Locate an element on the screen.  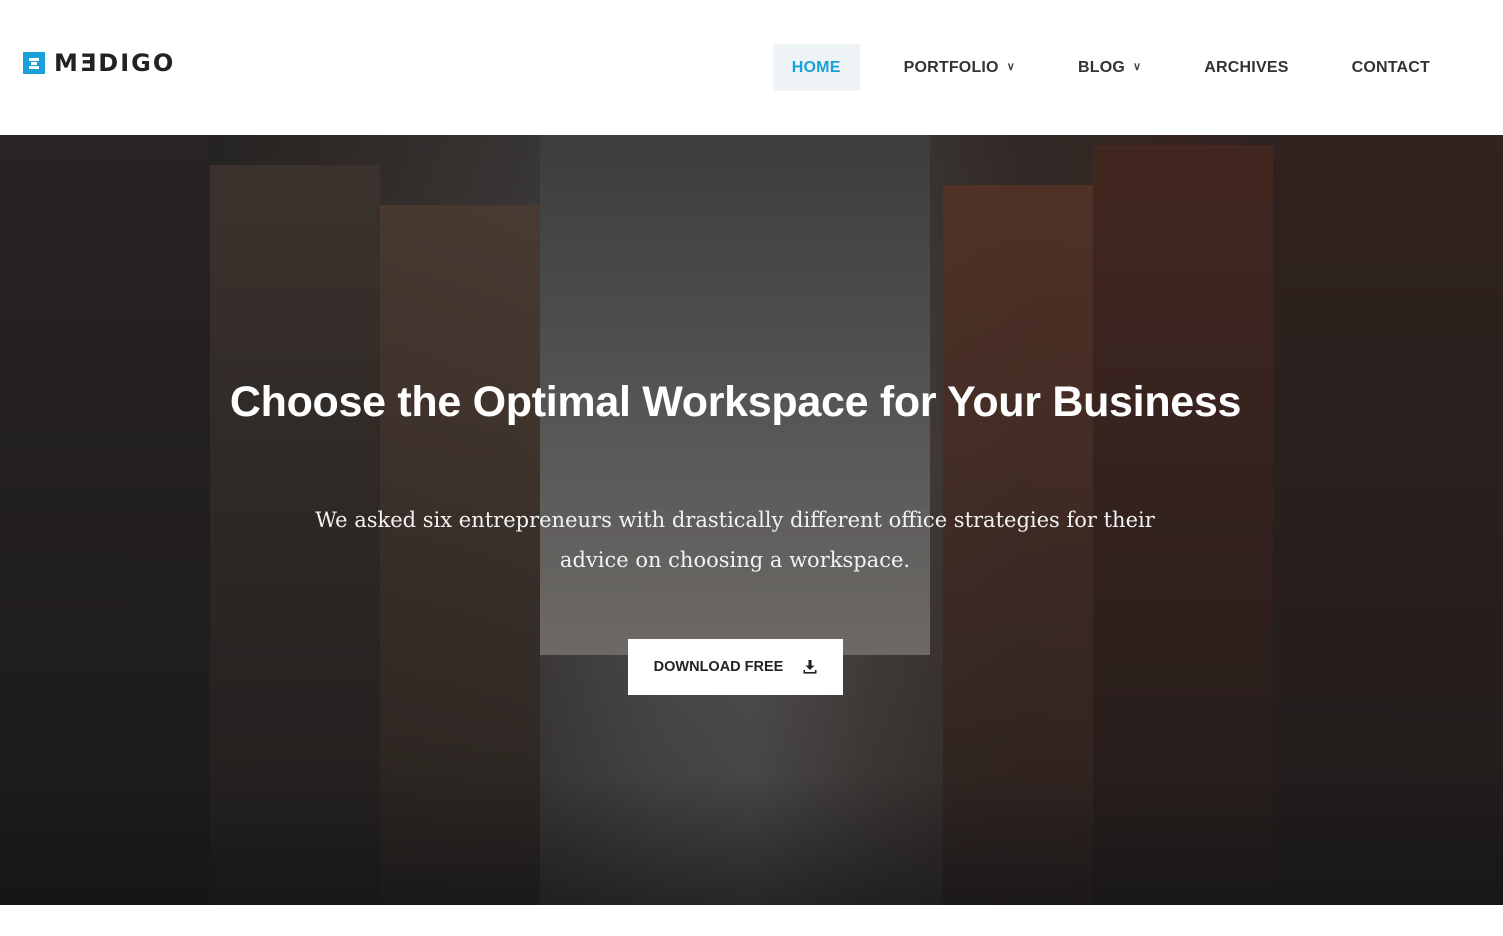
logo-text: MƎDIGO is located at coordinates (115, 63).